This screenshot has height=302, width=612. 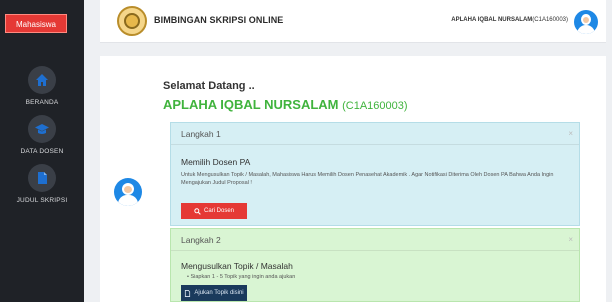 What do you see at coordinates (375, 106) in the screenshot?
I see `student-id: (C1A160003)` at bounding box center [375, 106].